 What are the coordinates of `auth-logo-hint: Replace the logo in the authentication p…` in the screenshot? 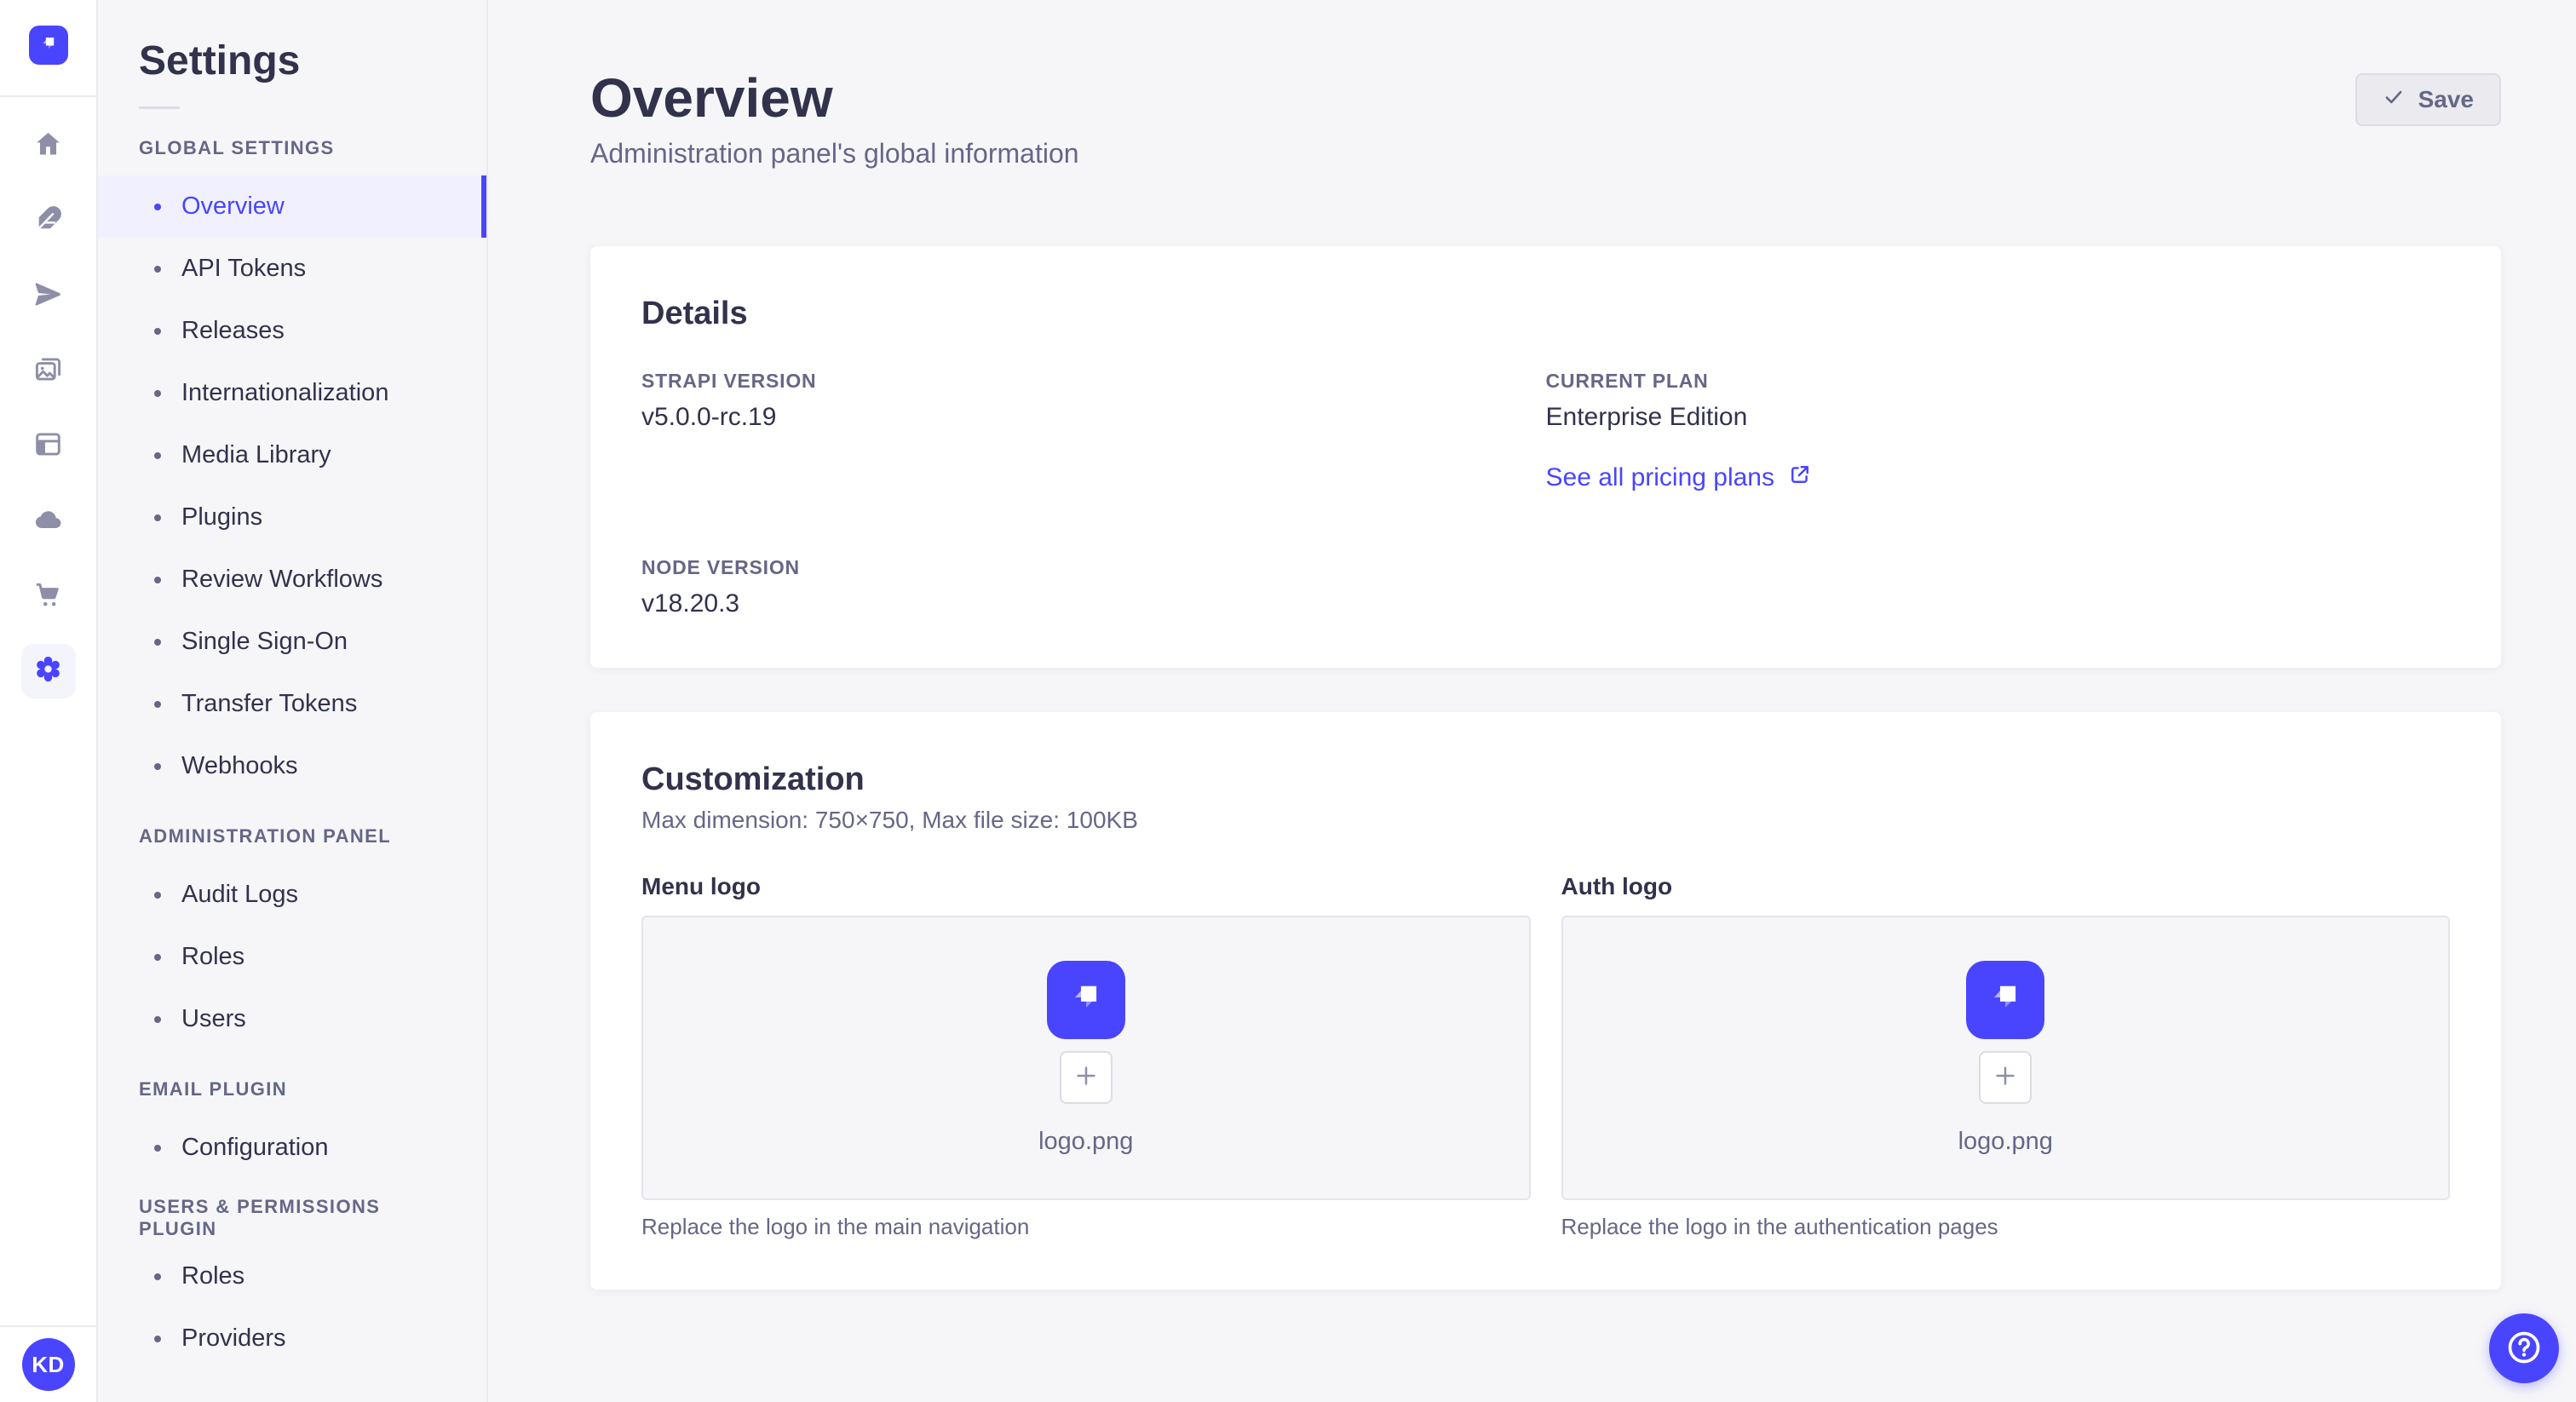 It's located at (1780, 1227).